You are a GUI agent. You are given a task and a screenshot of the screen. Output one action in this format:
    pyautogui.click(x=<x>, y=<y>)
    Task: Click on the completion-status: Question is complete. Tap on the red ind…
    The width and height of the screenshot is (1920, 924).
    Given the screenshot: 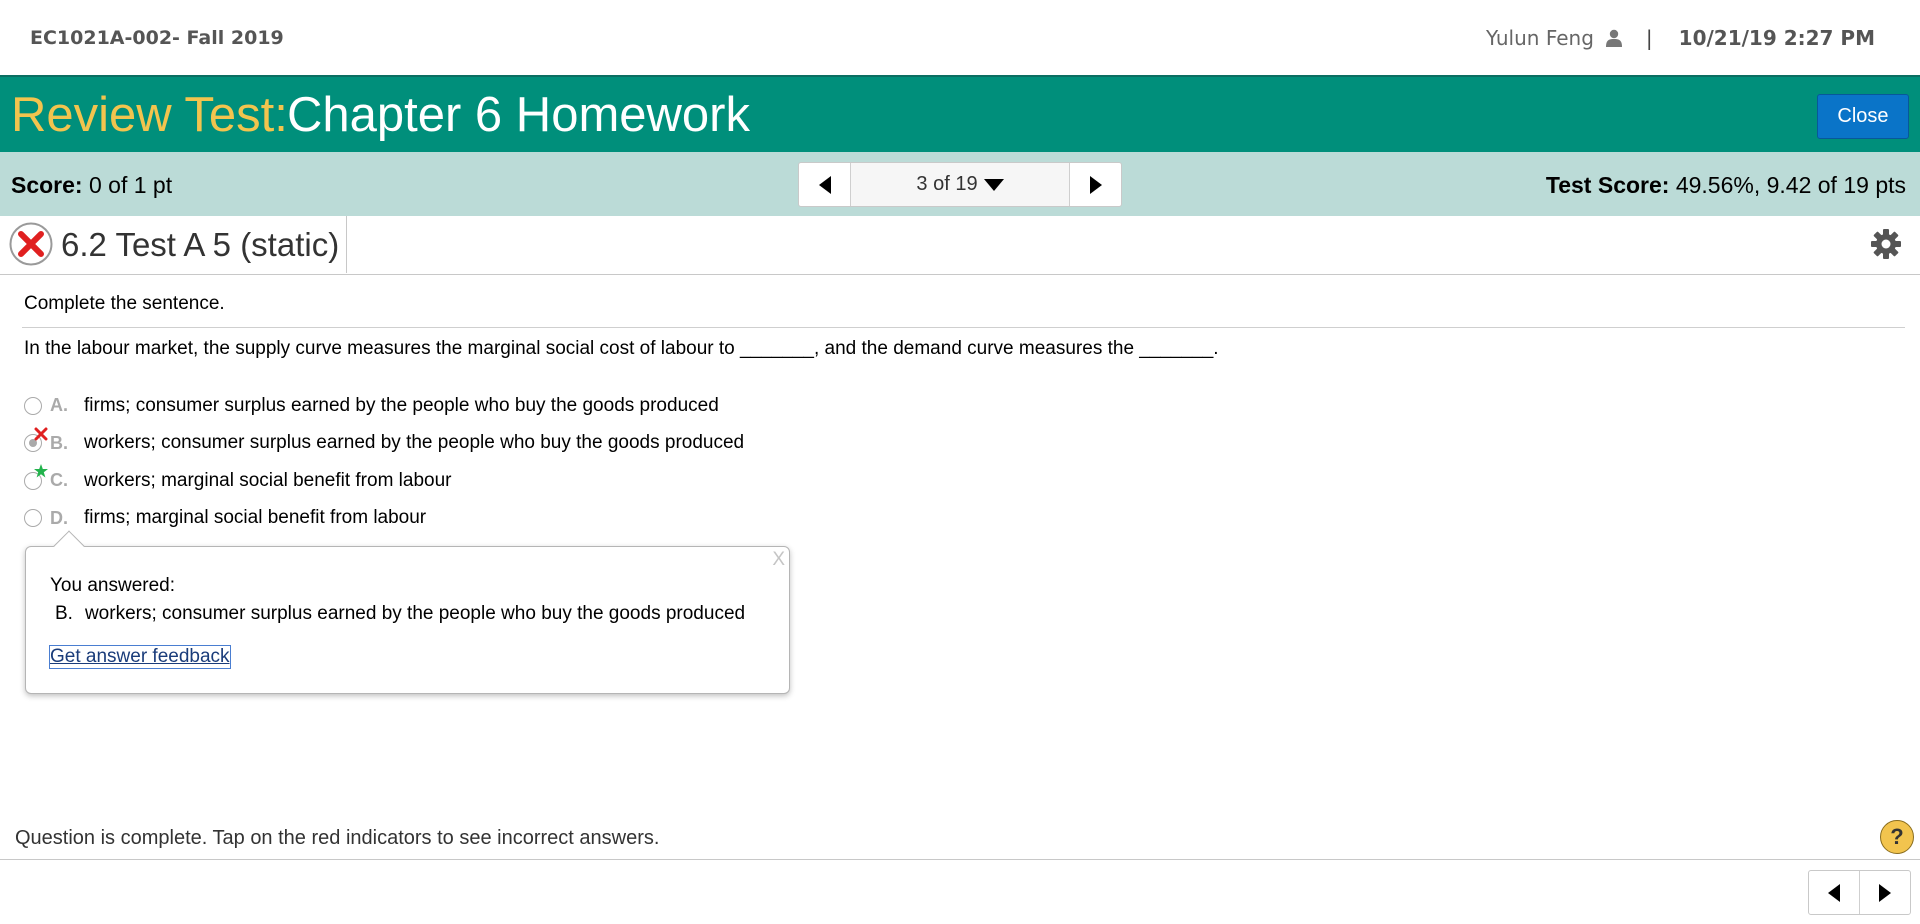 What is the action you would take?
    pyautogui.click(x=337, y=838)
    